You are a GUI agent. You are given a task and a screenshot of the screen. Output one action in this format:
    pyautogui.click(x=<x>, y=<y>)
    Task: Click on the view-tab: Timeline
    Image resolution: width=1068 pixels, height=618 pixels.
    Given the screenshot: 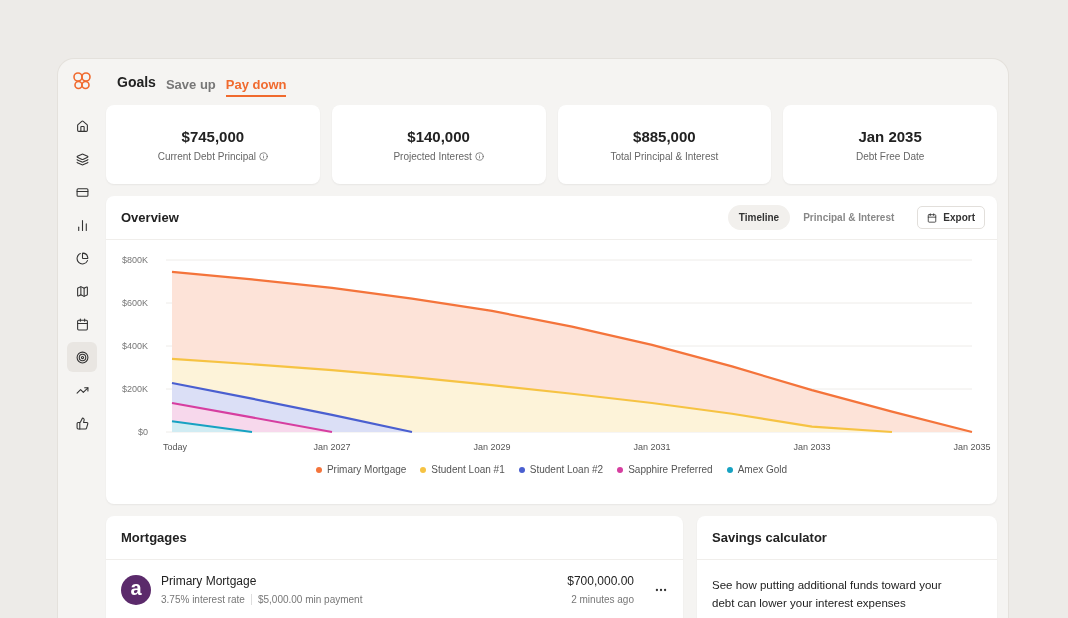 What is the action you would take?
    pyautogui.click(x=759, y=217)
    